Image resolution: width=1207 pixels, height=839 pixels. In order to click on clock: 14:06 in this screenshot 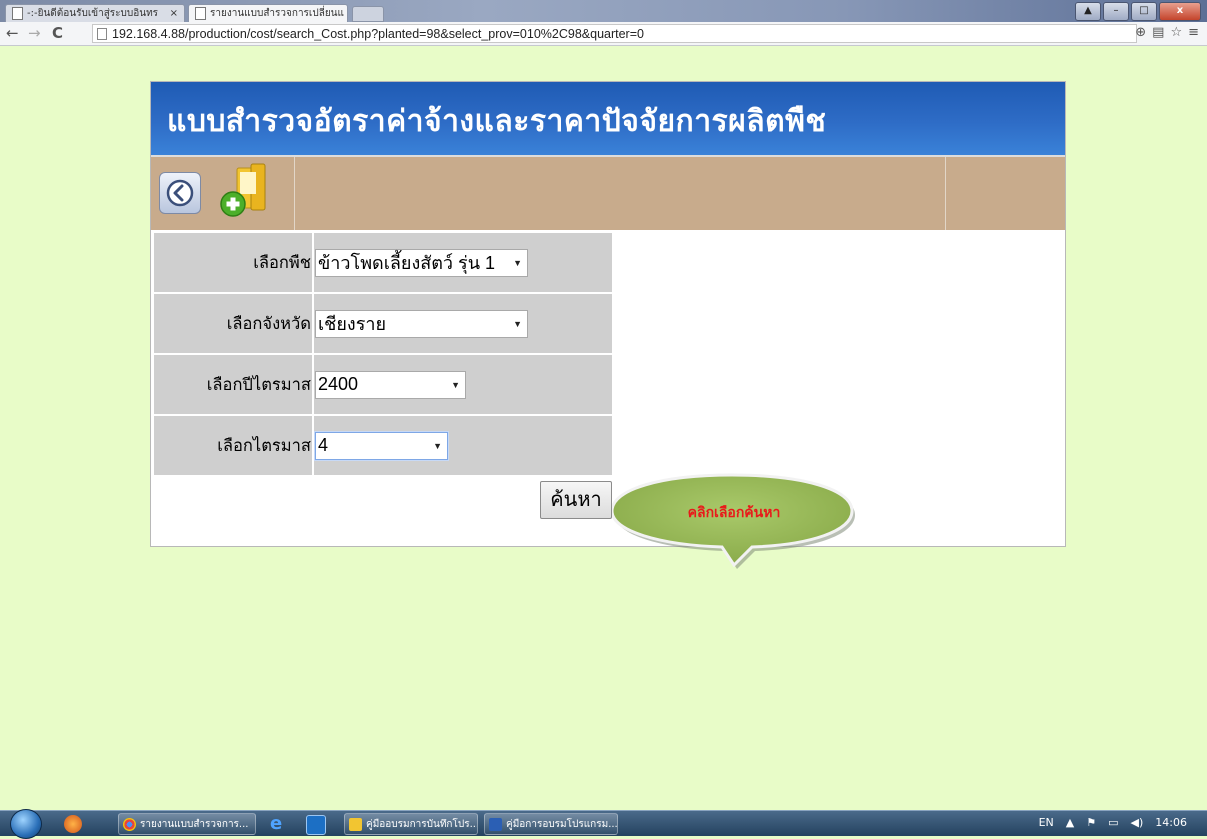, I will do `click(1171, 822)`.